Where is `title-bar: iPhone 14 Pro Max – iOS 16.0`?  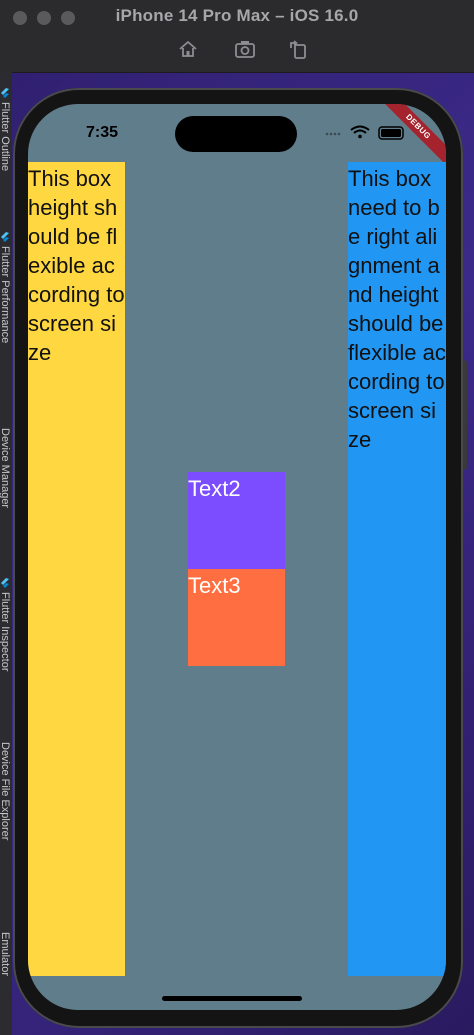 title-bar: iPhone 14 Pro Max – iOS 16.0 is located at coordinates (237, 36).